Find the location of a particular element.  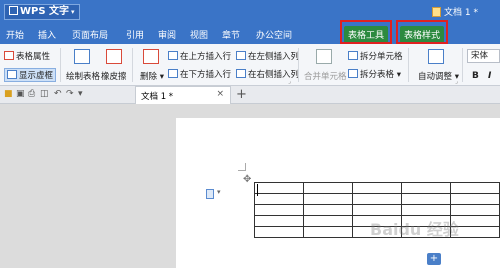

auto-fit-label: 自动调整 is located at coordinates (435, 77).